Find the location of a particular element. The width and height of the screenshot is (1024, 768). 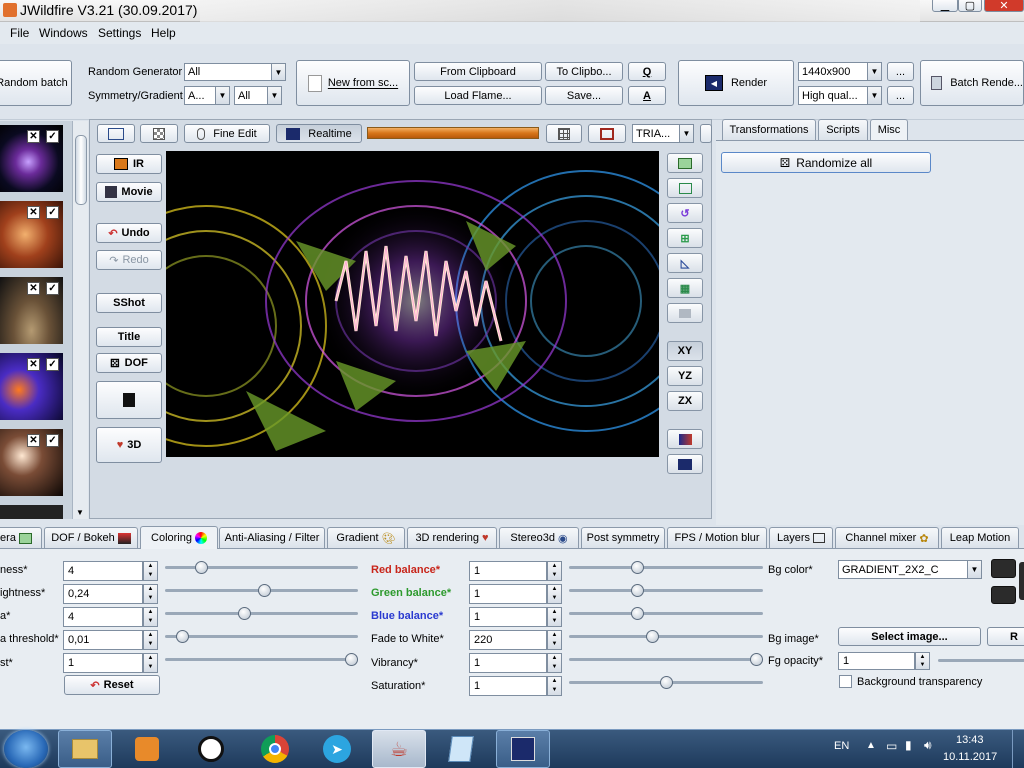

randomize-all-button: ⚄ Randomize all is located at coordinates (826, 162).